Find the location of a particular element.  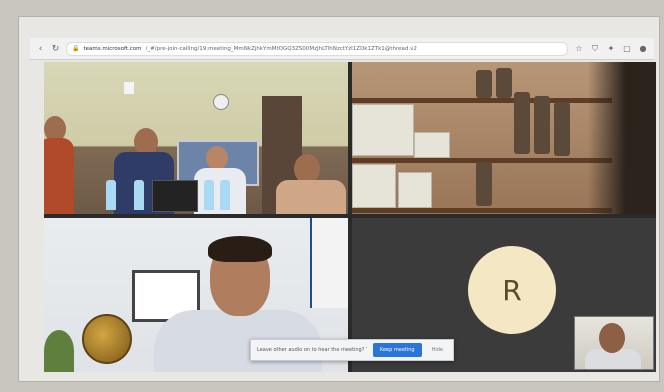

reload-icon: ↻ is located at coordinates (55, 49).